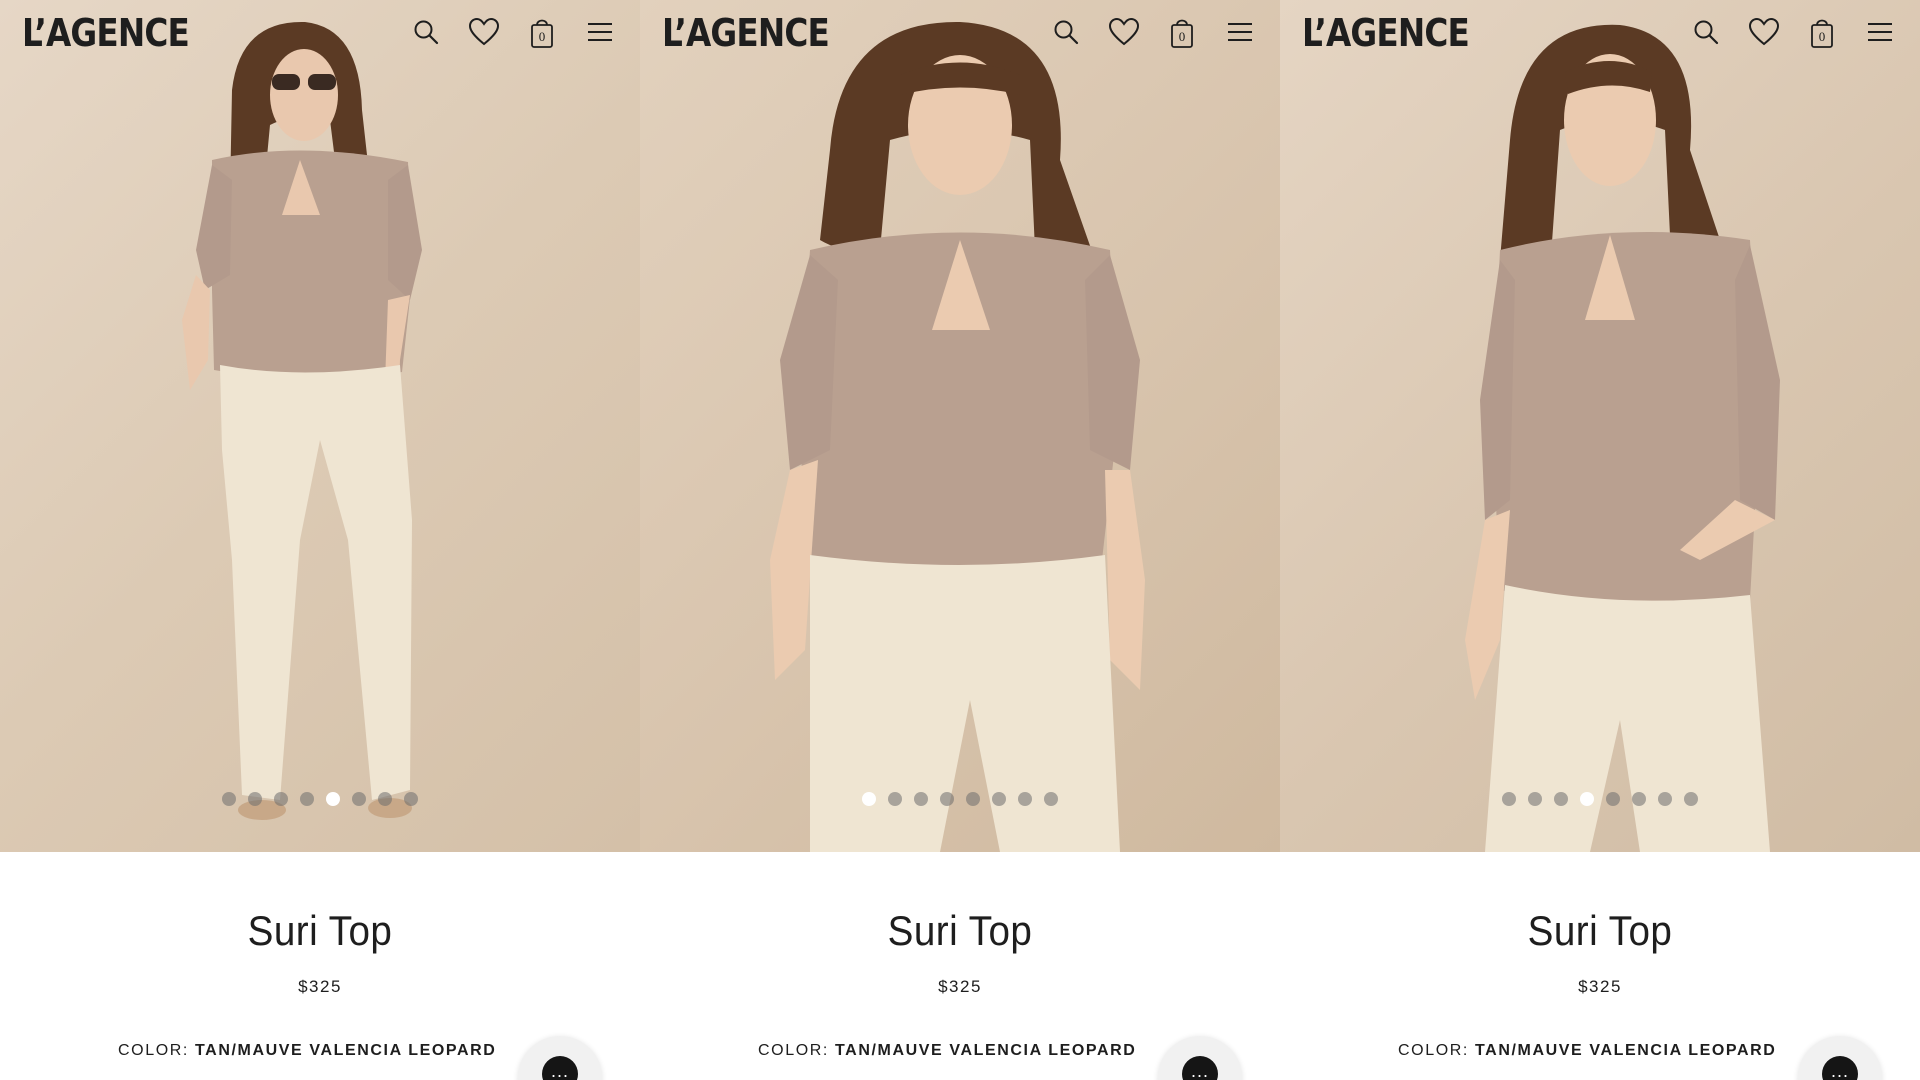 This screenshot has height=1080, width=1920. Describe the element at coordinates (302, 420) in the screenshot. I see `product-photo-full-length` at that location.